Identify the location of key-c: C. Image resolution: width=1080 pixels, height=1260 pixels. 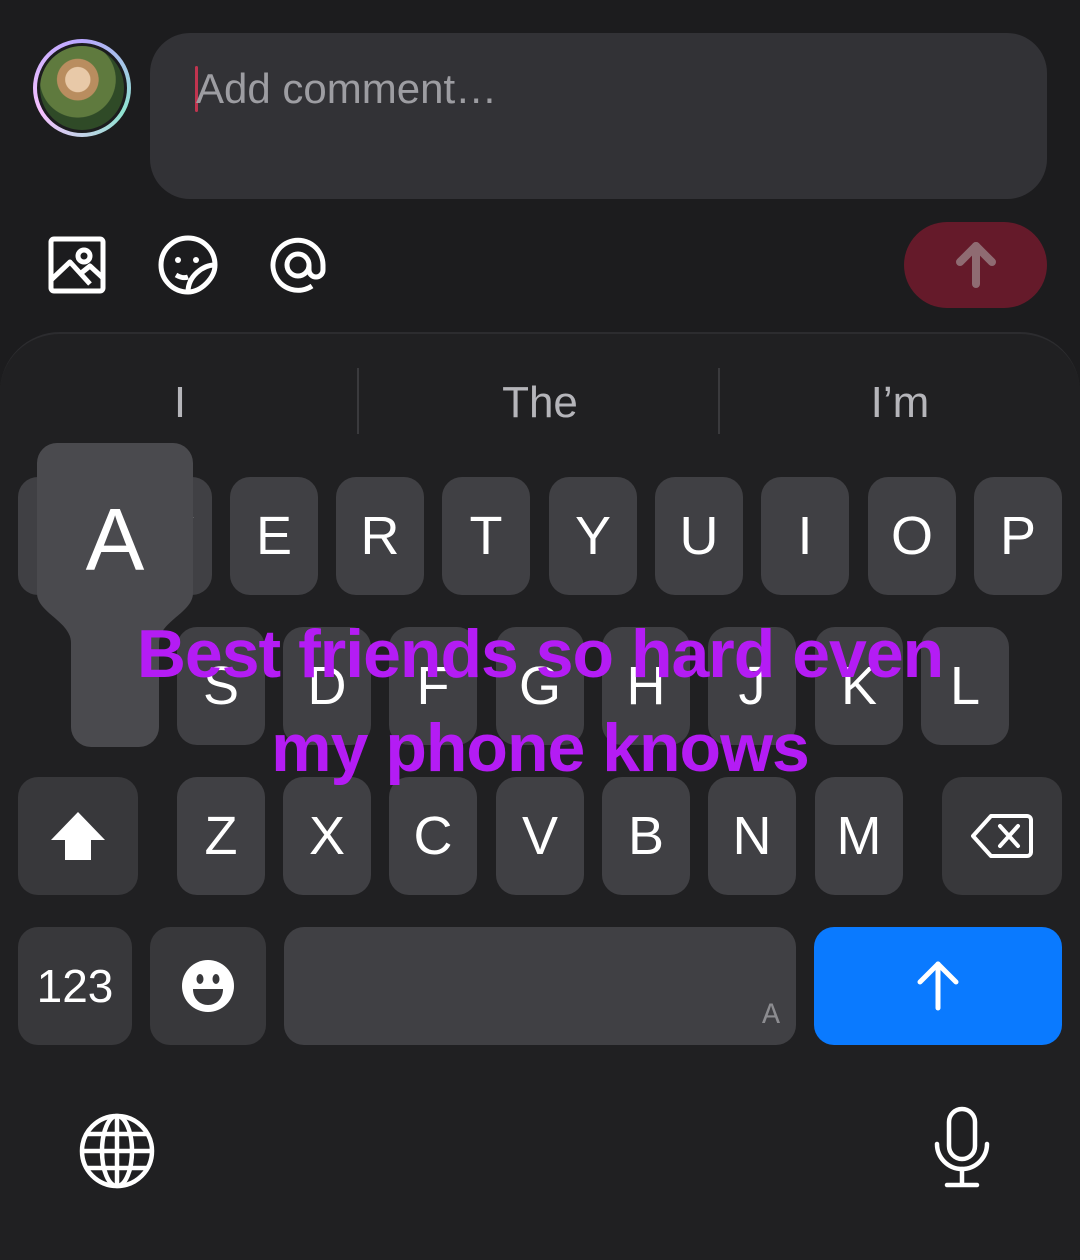
(433, 836).